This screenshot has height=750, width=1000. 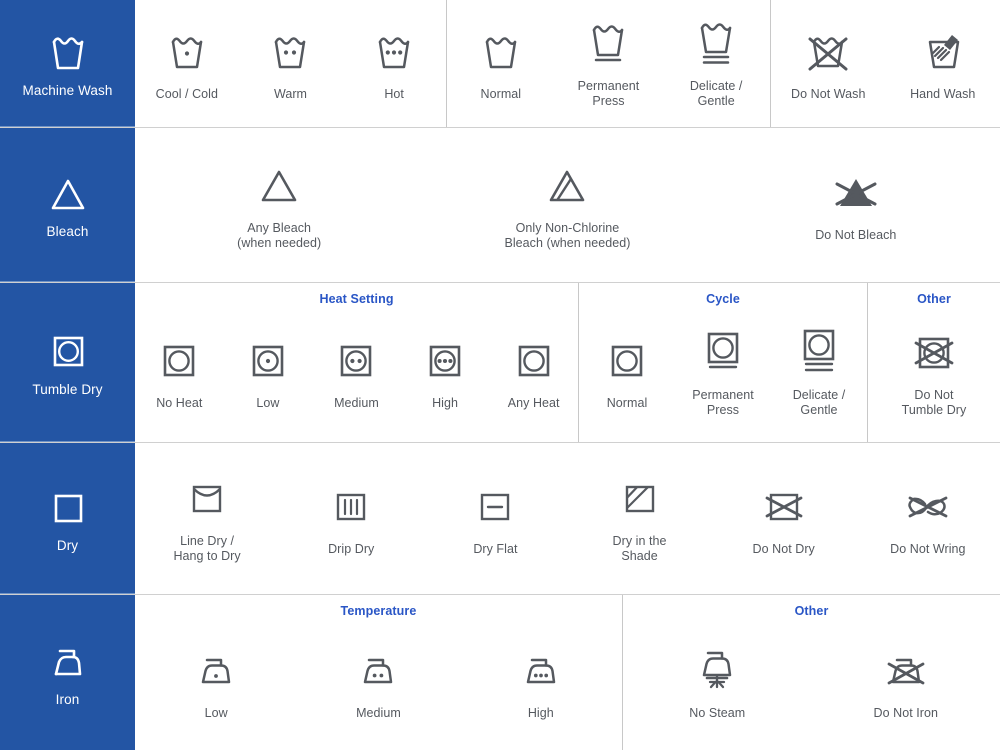 What do you see at coordinates (540, 712) in the screenshot?
I see `symbol-label: High` at bounding box center [540, 712].